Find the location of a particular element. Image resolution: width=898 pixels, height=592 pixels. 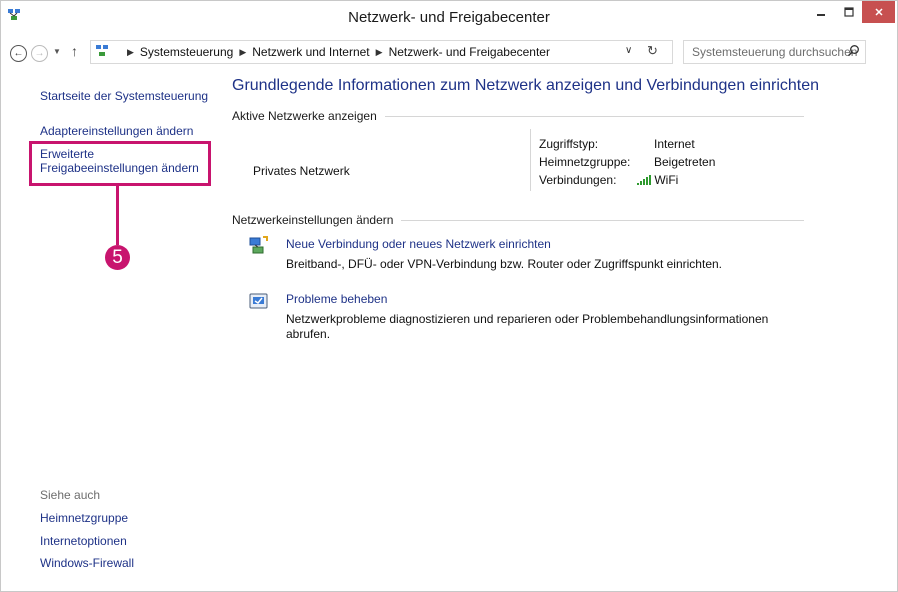

control-panel-icon is located at coordinates (102, 53).